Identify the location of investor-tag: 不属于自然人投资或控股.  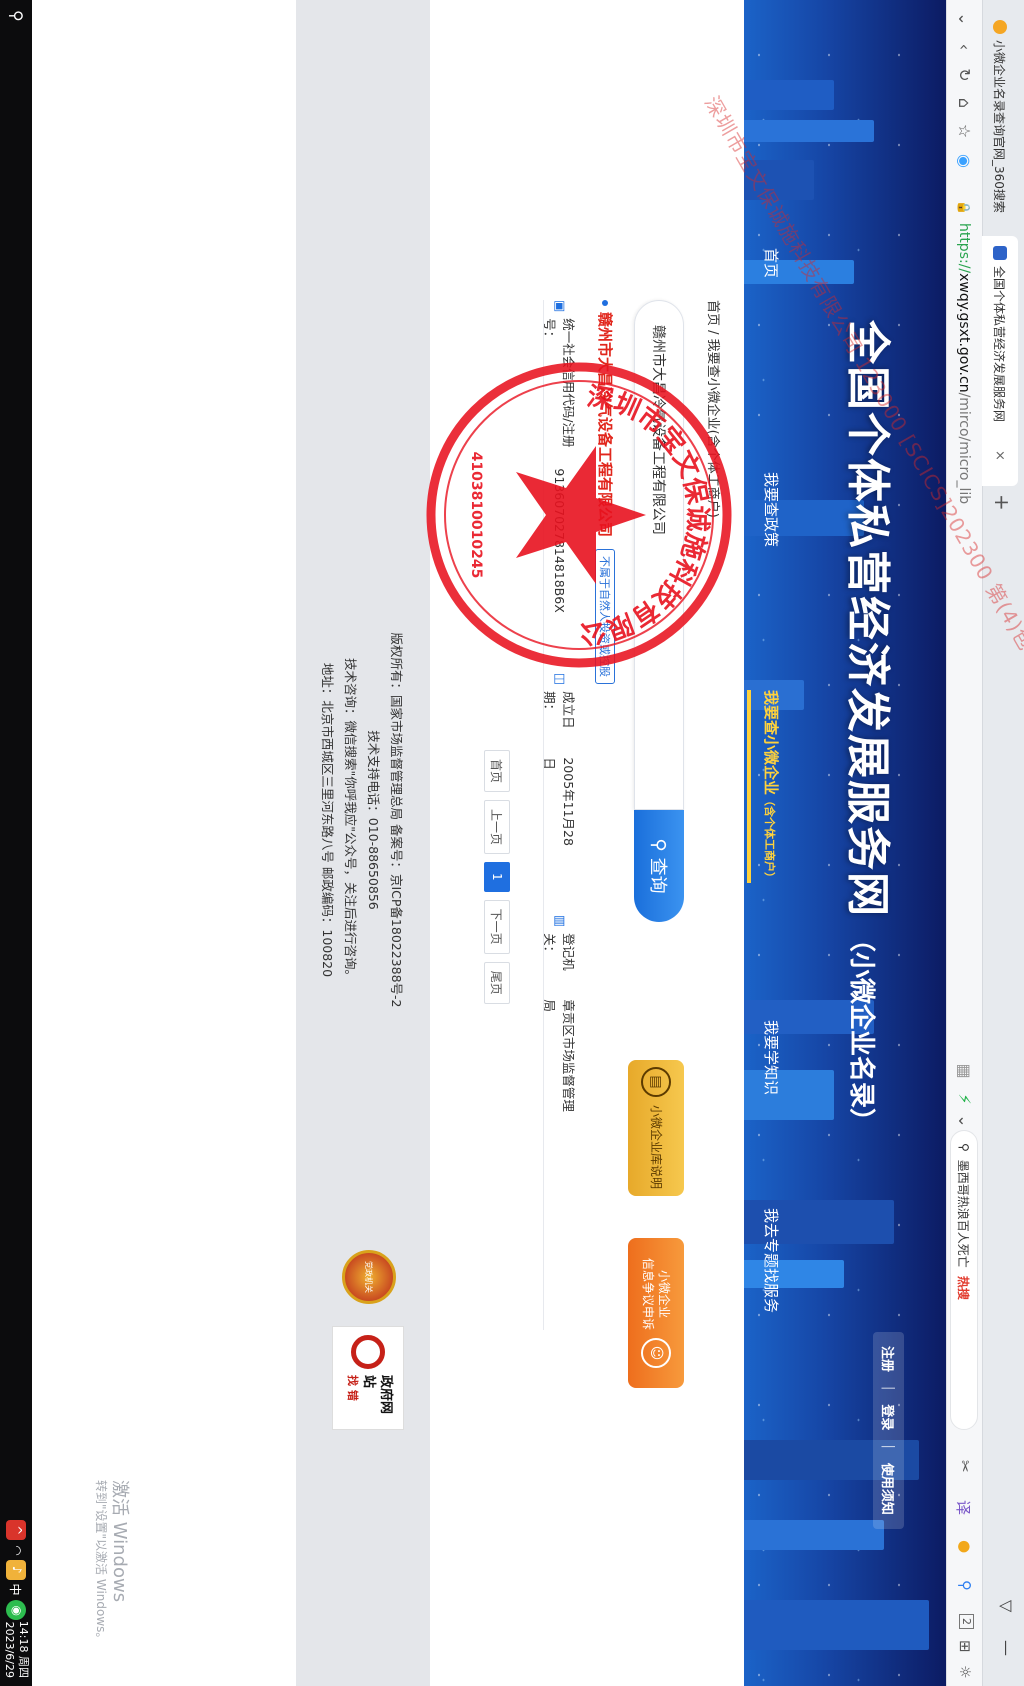
(605, 617).